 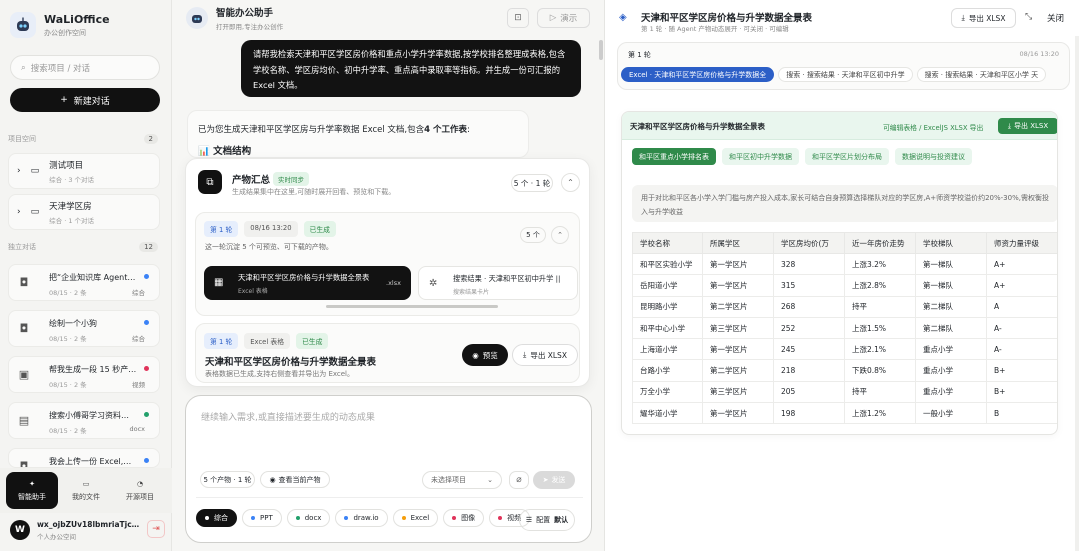 I want to click on table-cell: 198, so click(x=809, y=413).